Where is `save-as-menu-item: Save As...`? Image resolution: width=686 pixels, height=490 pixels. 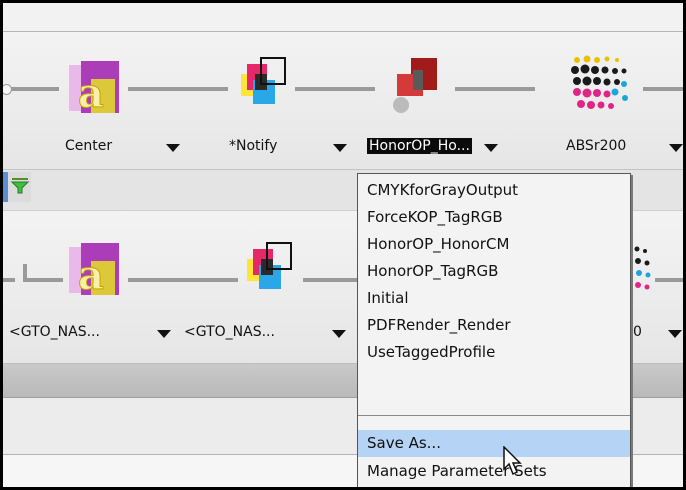
save-as-menu-item: Save As... is located at coordinates (494, 443).